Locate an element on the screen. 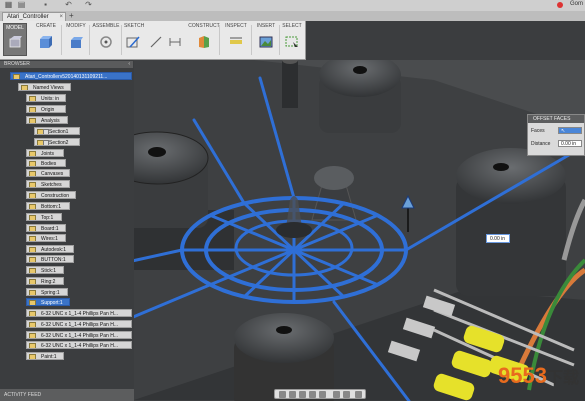  tree-item-label: Section2 is located at coordinates (59, 143).